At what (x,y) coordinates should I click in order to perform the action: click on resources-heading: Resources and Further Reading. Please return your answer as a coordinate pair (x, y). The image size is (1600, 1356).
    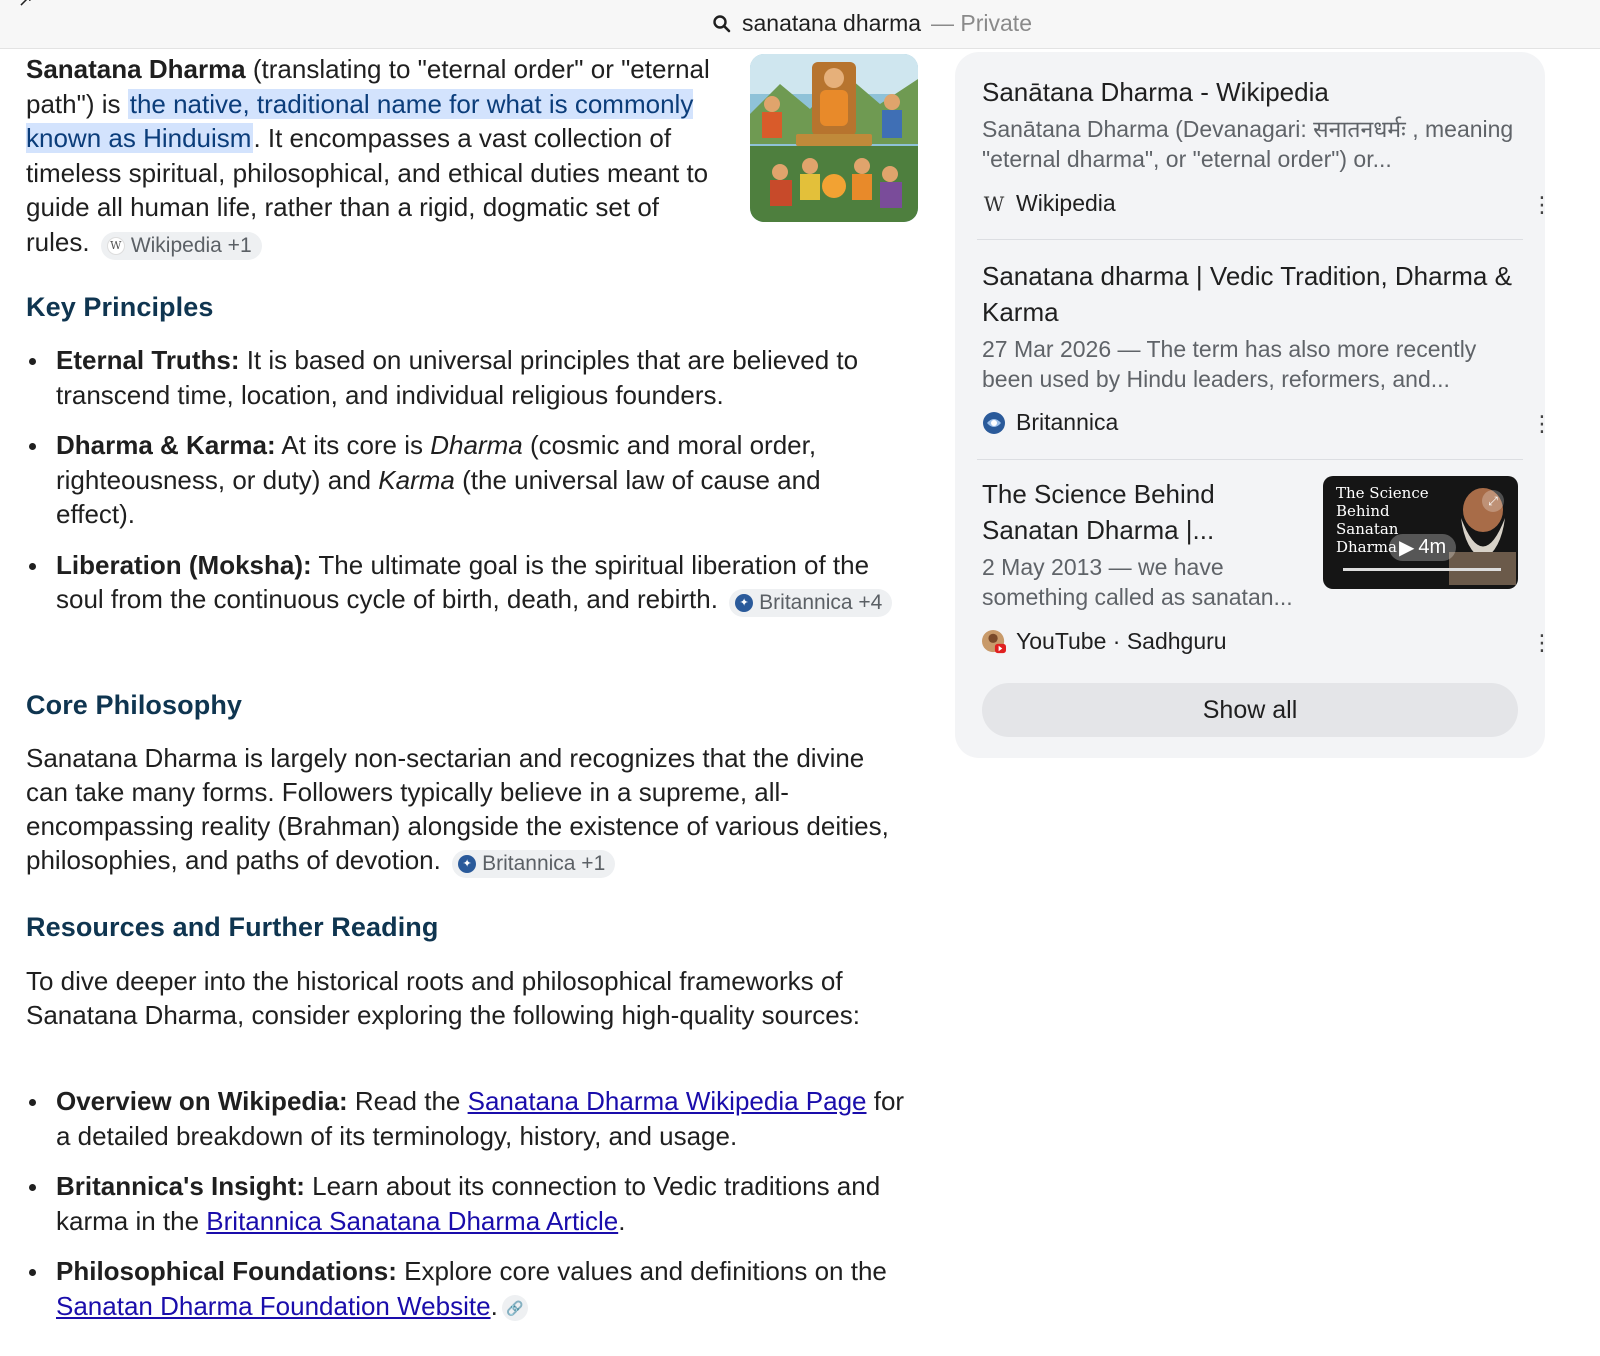
    Looking at the image, I should click on (232, 927).